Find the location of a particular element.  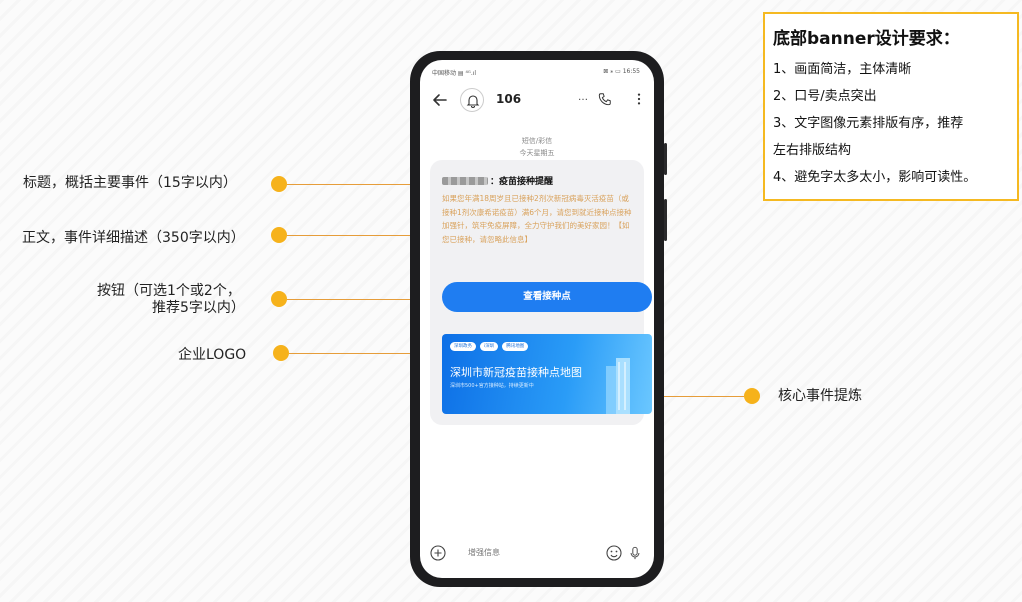

emoji-icon is located at coordinates (614, 553).